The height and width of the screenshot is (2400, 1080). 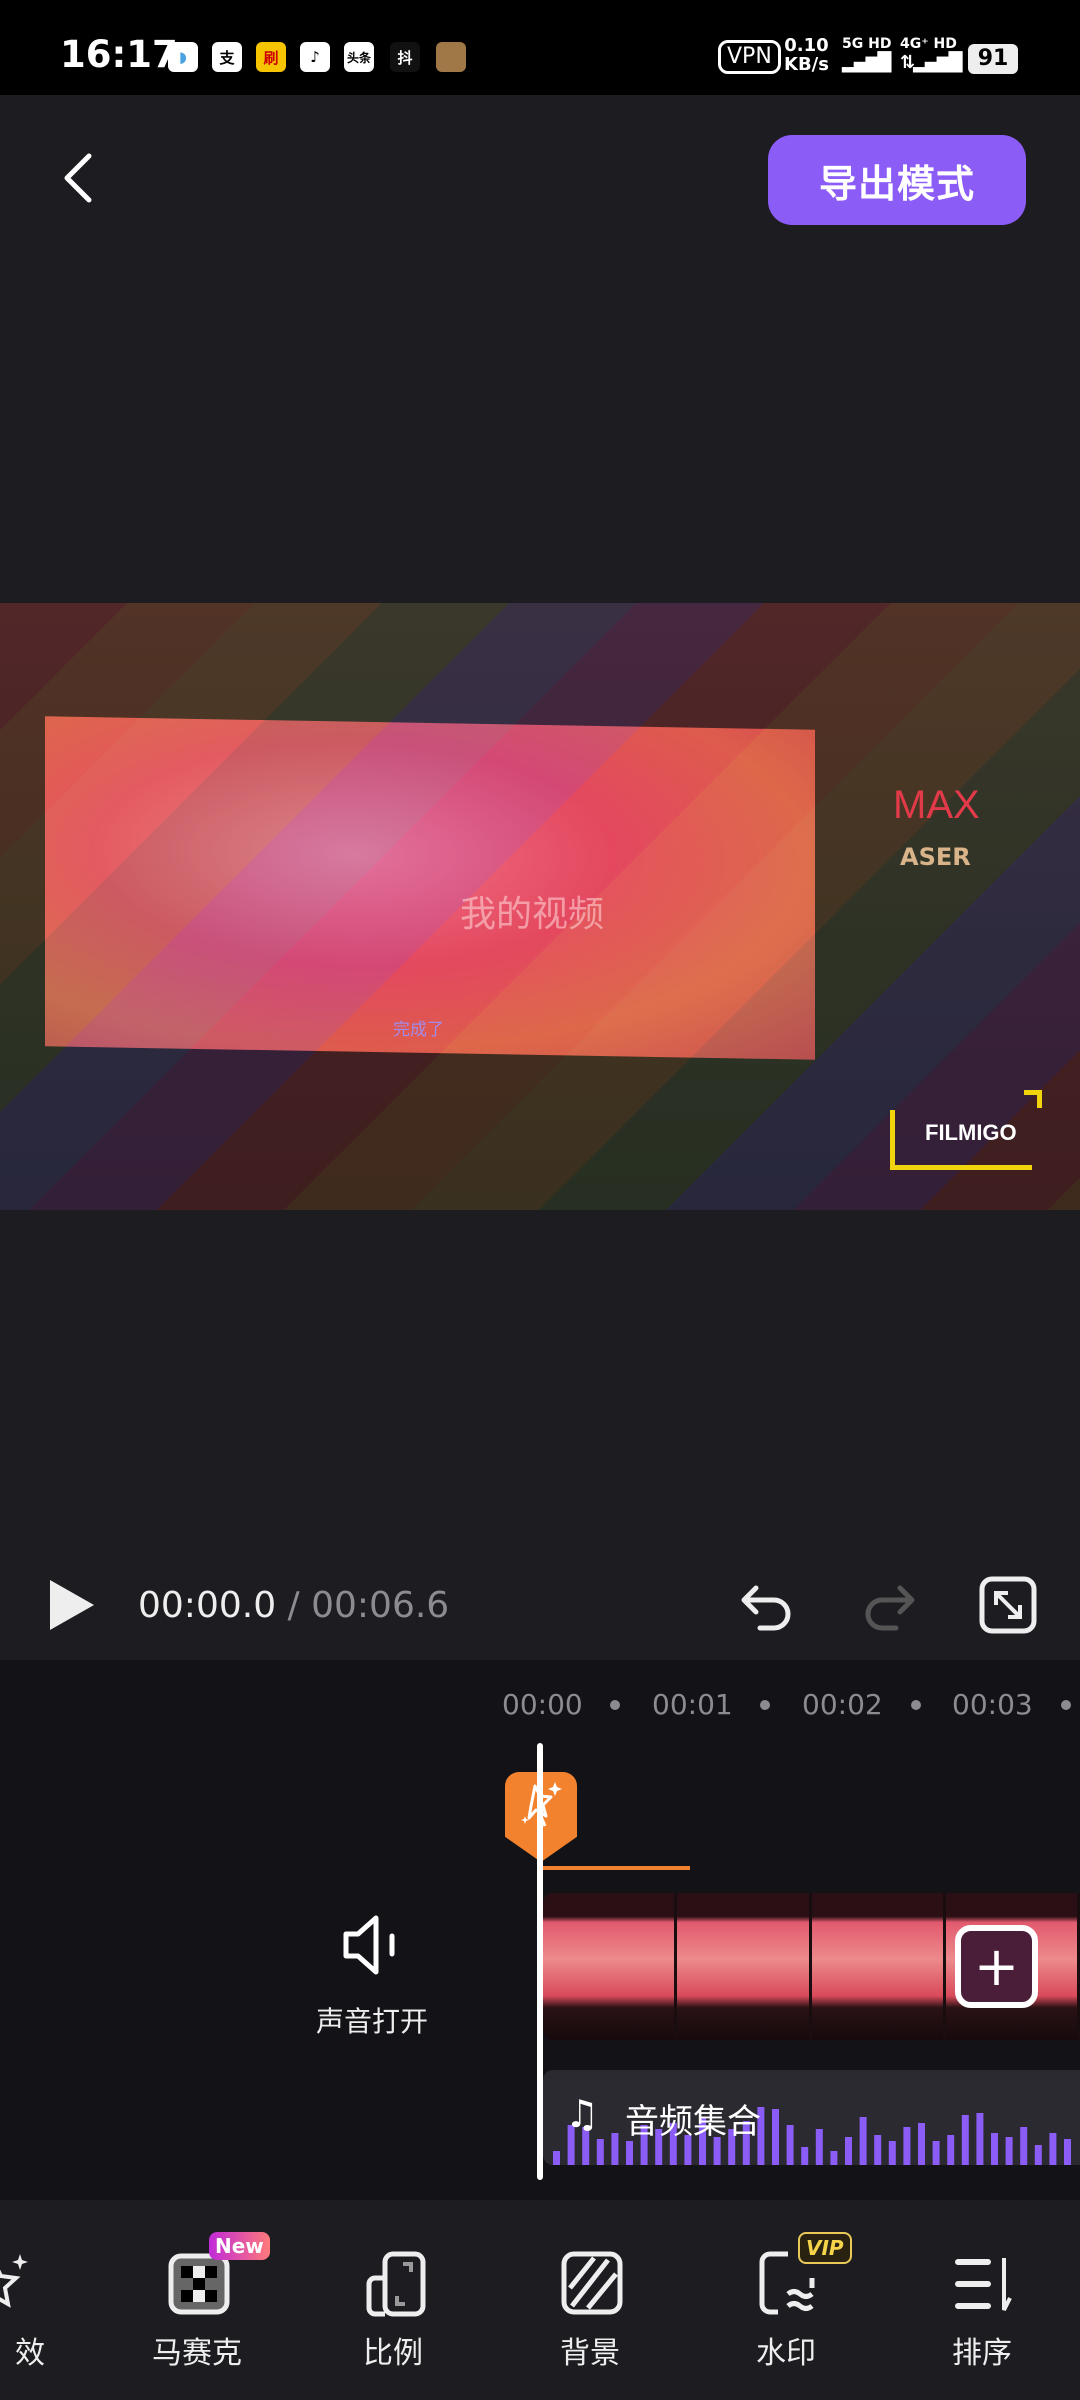 I want to click on toolbar-label: 水印, so click(x=786, y=2353).